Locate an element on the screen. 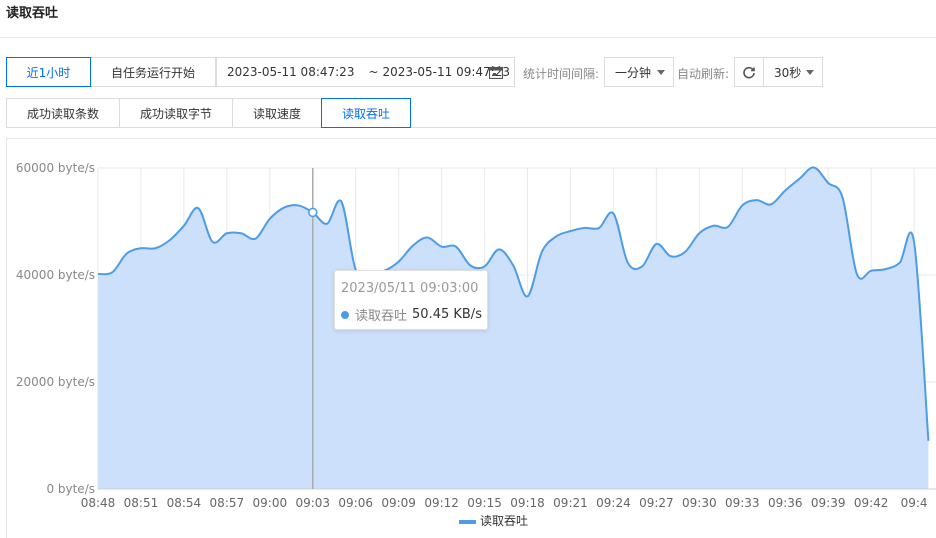 The image size is (936, 538). refresh-icon is located at coordinates (749, 72).